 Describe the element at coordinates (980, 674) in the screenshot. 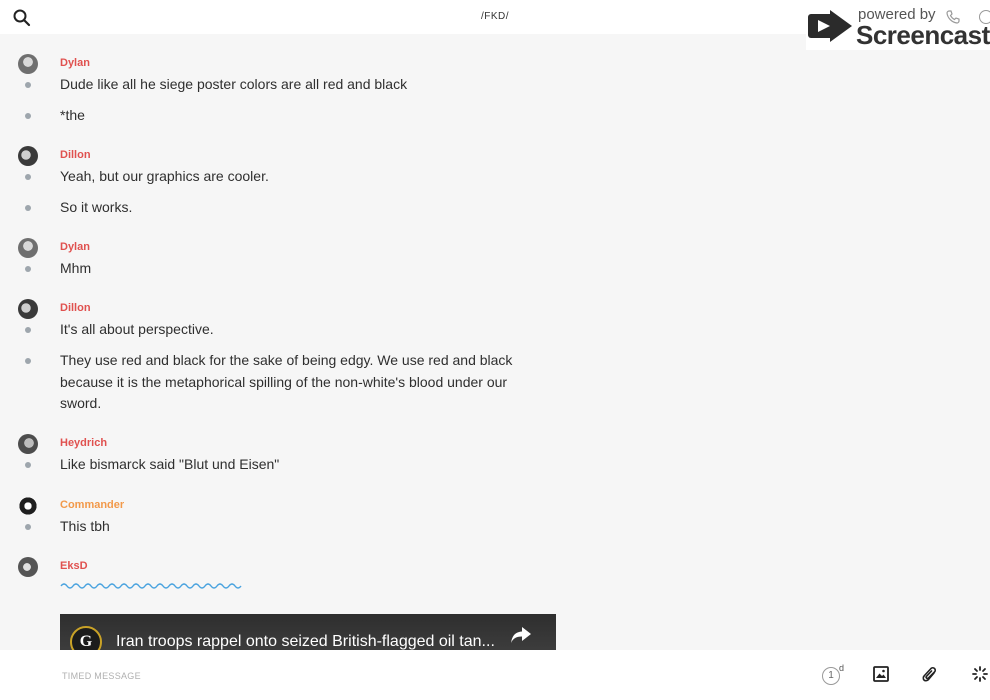

I see `loading-spinner-icon` at that location.